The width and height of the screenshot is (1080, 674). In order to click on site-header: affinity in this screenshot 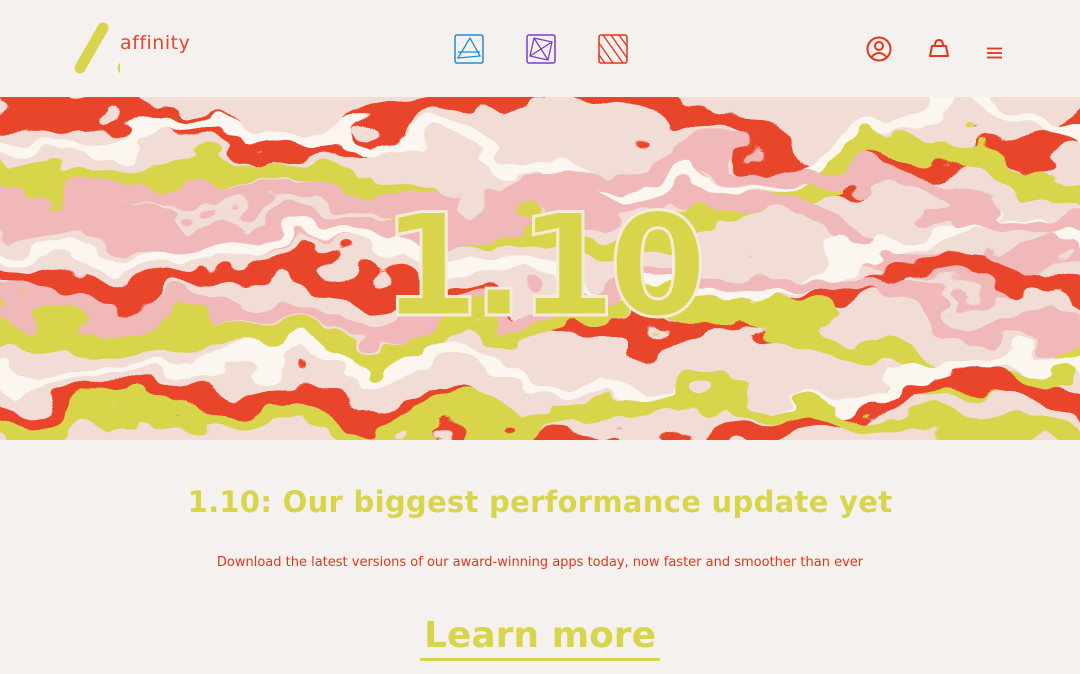, I will do `click(540, 48)`.